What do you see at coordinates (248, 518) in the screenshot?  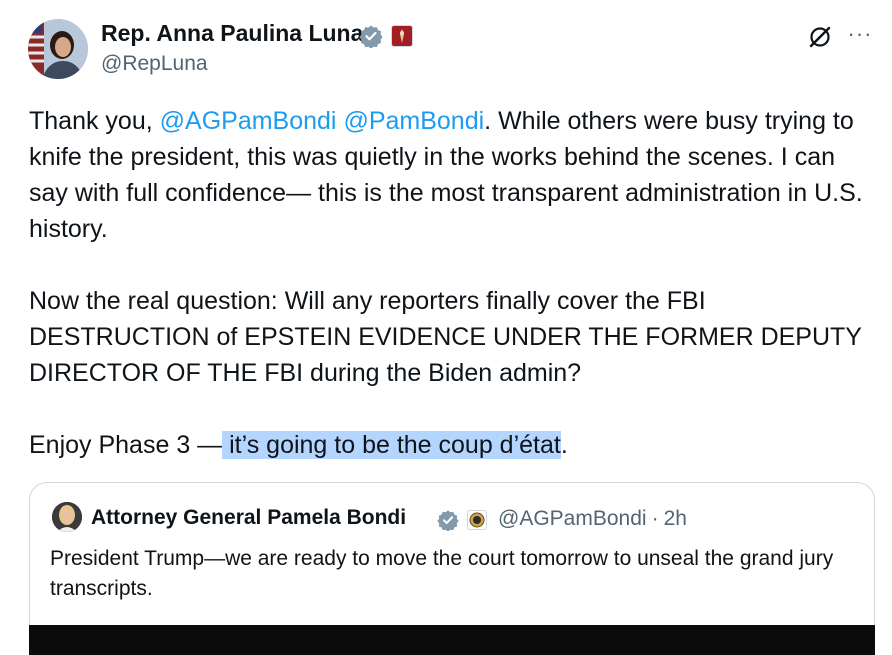 I see `quoted-author-name: Attorney General Pamela Bondi` at bounding box center [248, 518].